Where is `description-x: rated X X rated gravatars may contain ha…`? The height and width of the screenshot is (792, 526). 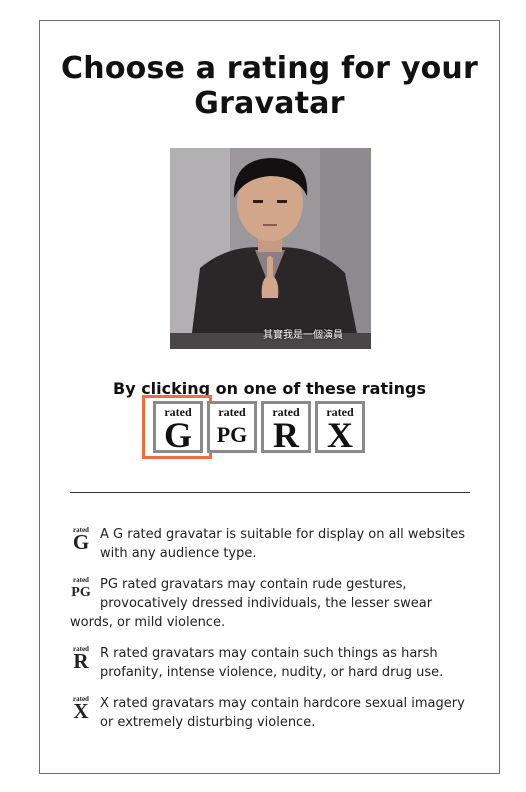 description-x: rated X X rated gravatars may contain ha… is located at coordinates (272, 713).